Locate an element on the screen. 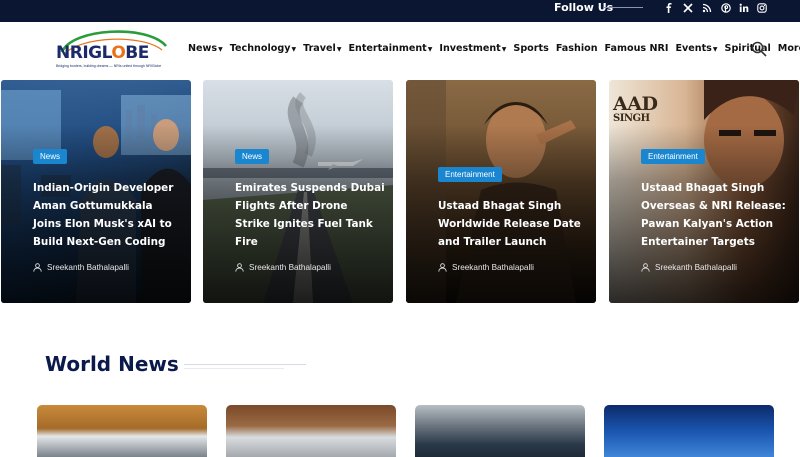 Image resolution: width=800 pixels, height=457 pixels. x-icon is located at coordinates (688, 8).